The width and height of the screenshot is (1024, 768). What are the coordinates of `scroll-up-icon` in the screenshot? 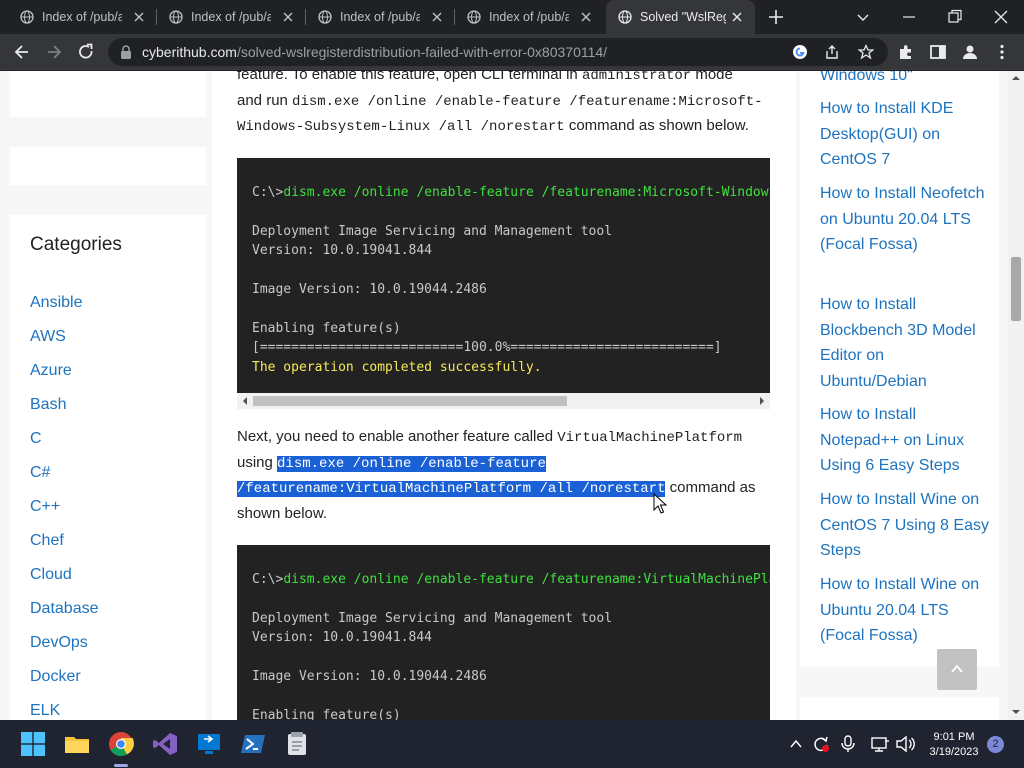 It's located at (1016, 78).